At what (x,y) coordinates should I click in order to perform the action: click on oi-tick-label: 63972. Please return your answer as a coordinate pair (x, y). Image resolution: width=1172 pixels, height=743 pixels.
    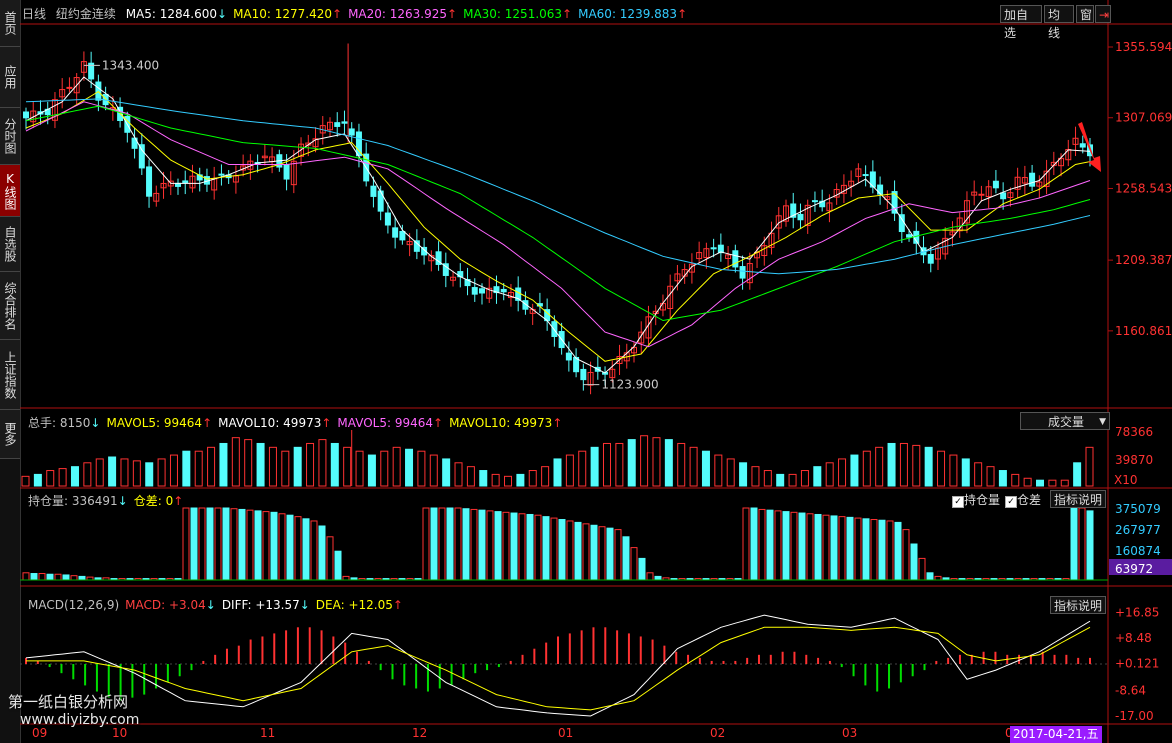
    Looking at the image, I should click on (1134, 569).